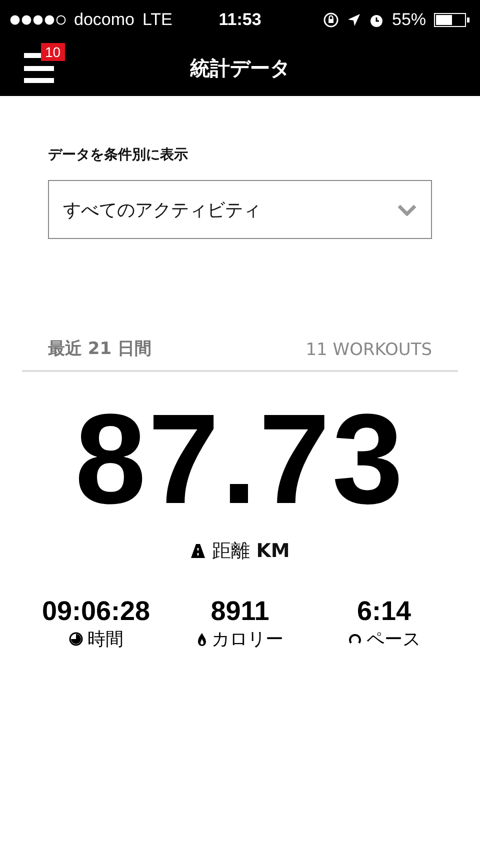  Describe the element at coordinates (248, 639) in the screenshot. I see `stat-label: カロリー` at that location.